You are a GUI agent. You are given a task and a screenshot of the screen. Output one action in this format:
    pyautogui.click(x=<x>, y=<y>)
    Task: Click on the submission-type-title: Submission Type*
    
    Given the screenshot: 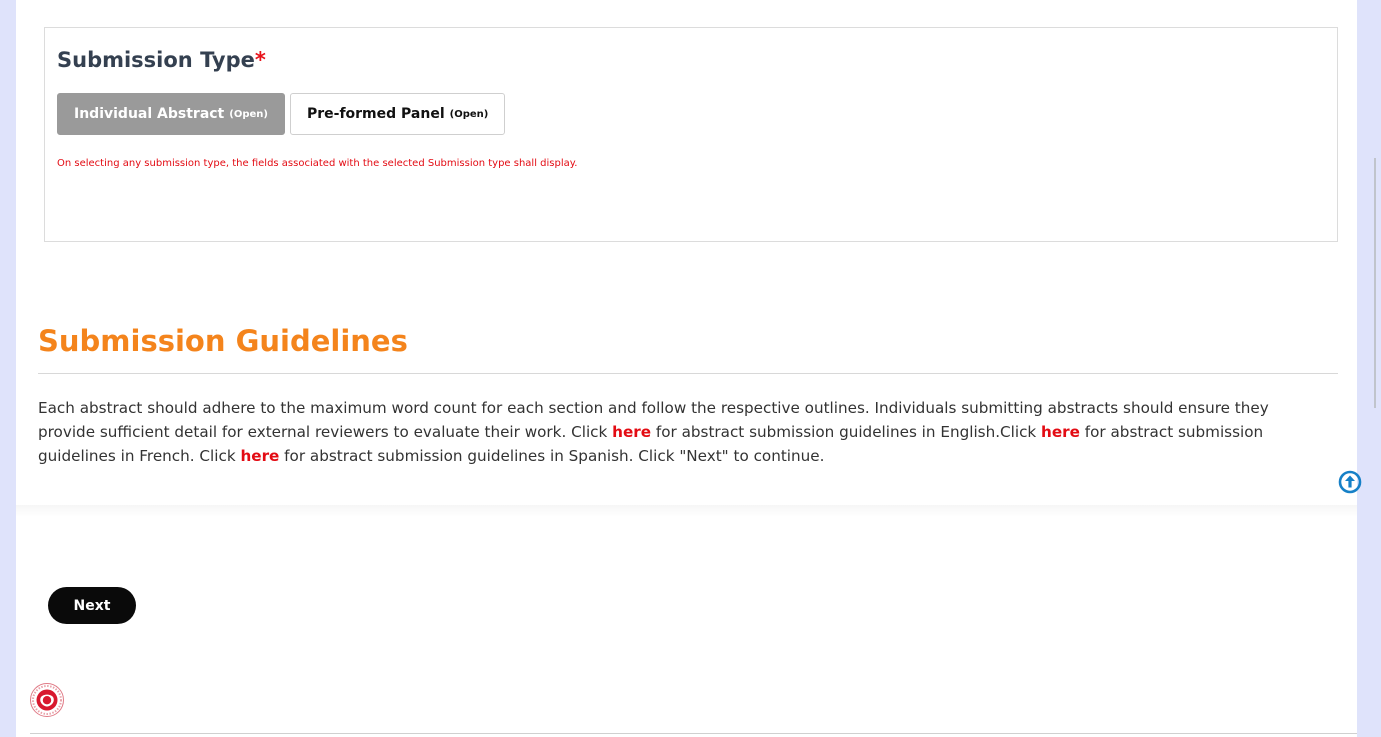 What is the action you would take?
    pyautogui.click(x=161, y=60)
    